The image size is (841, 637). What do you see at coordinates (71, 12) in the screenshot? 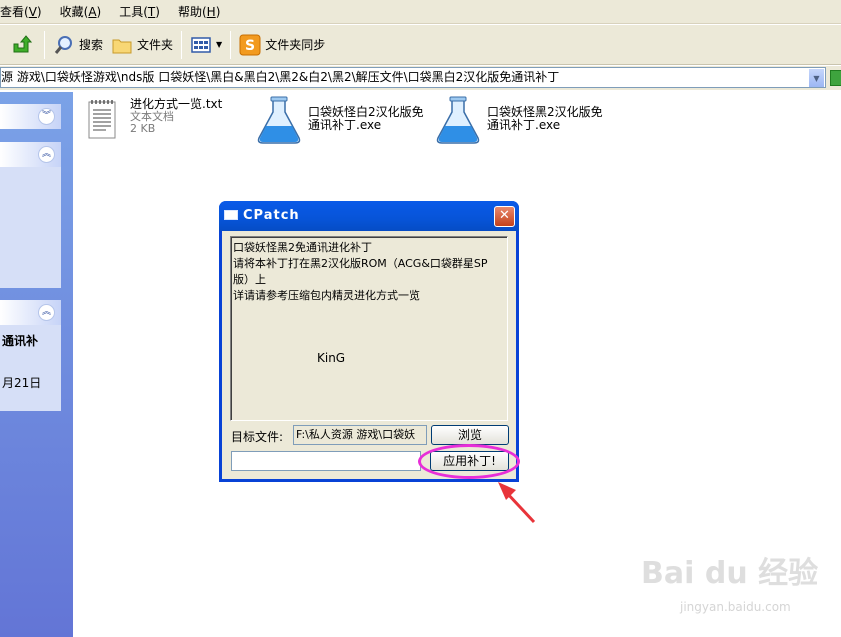
I see `menu-favorites-label: 收藏` at bounding box center [71, 12].